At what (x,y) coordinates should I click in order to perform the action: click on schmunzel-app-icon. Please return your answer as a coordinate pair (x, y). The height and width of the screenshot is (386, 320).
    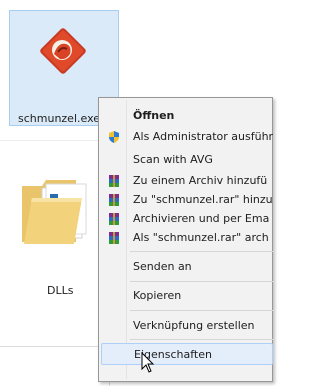
    Looking at the image, I should click on (63, 51).